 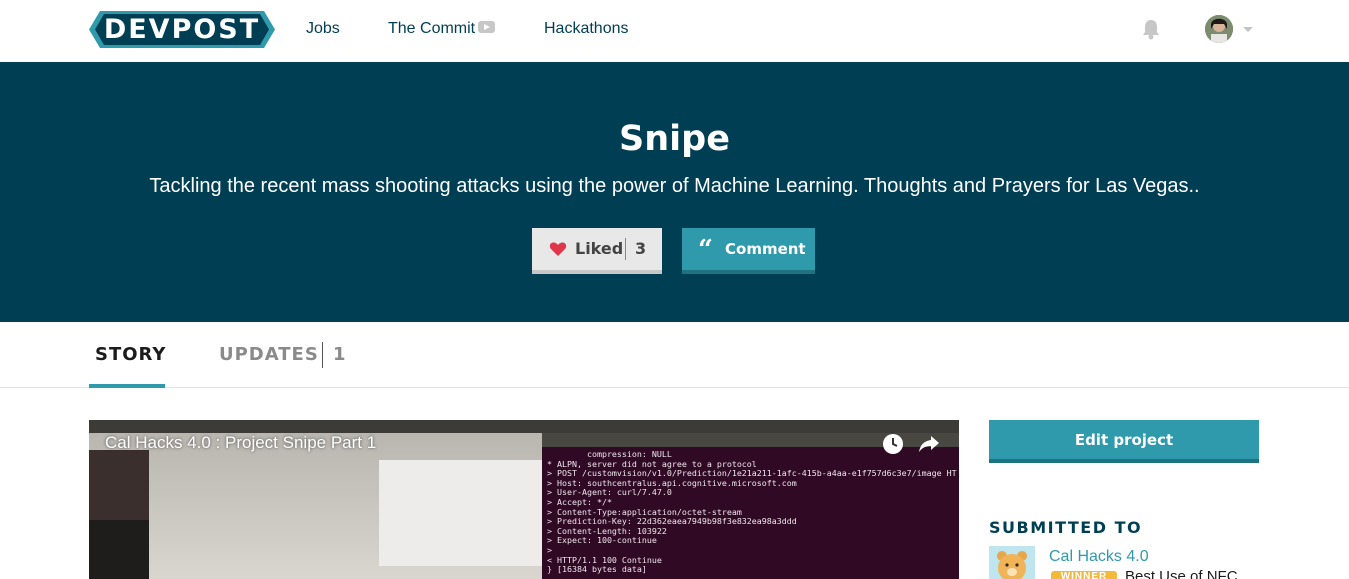 What do you see at coordinates (1084, 575) in the screenshot?
I see `winner-badge: WINNER` at bounding box center [1084, 575].